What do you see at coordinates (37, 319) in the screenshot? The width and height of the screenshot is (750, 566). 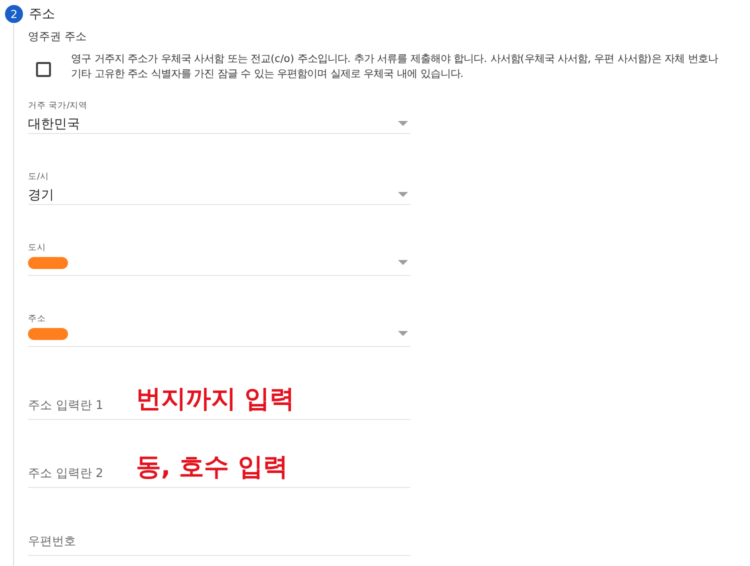 I see `field-label: 주소` at bounding box center [37, 319].